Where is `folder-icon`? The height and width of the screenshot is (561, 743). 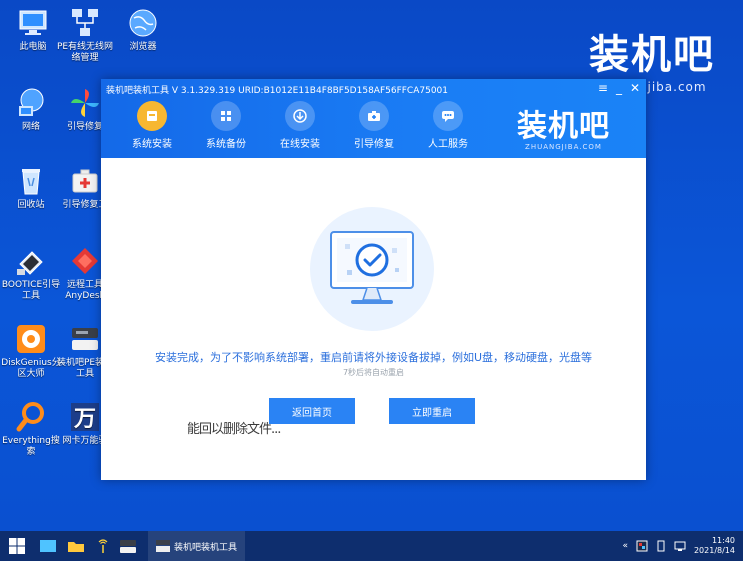
folder-icon is located at coordinates (76, 547).